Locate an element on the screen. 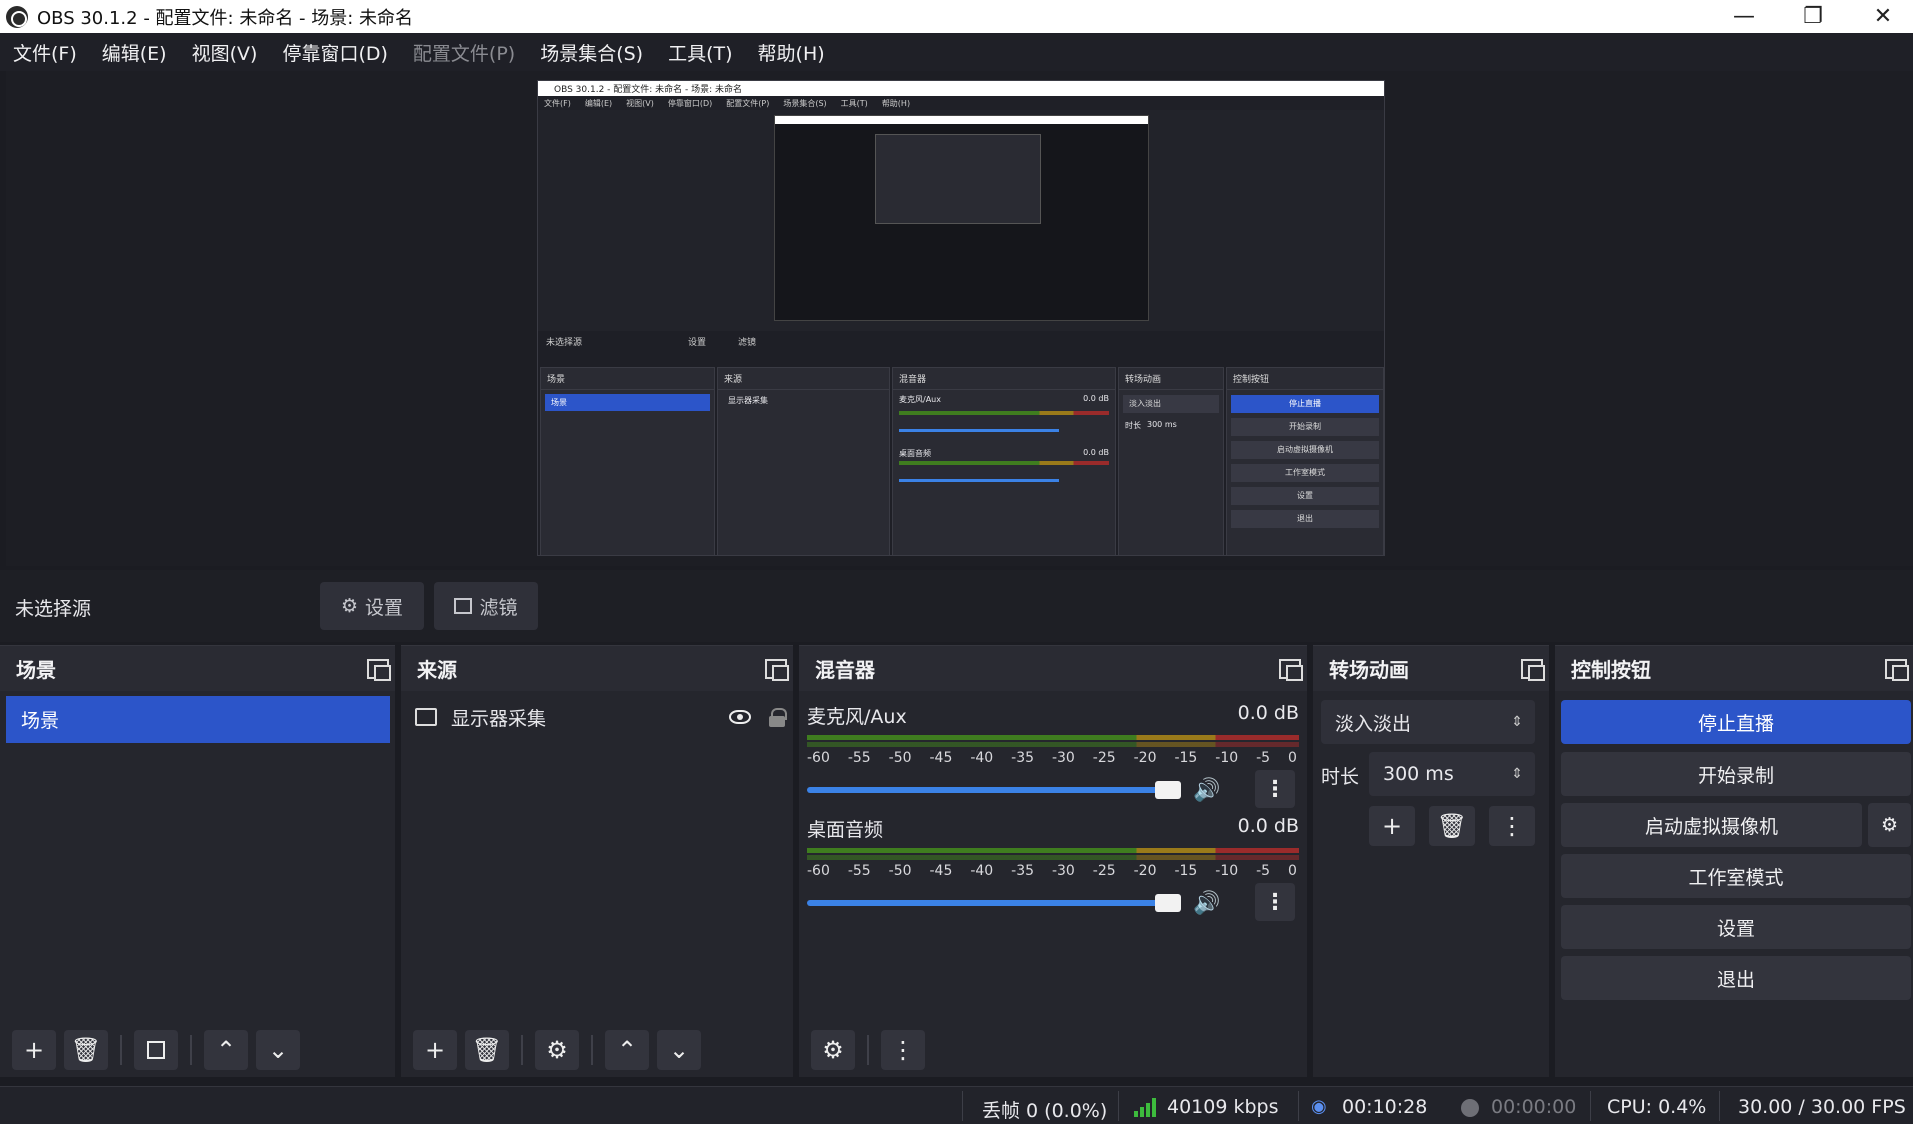 The height and width of the screenshot is (1124, 1913). studio-mode-button: 工作室模式 is located at coordinates (1736, 876).